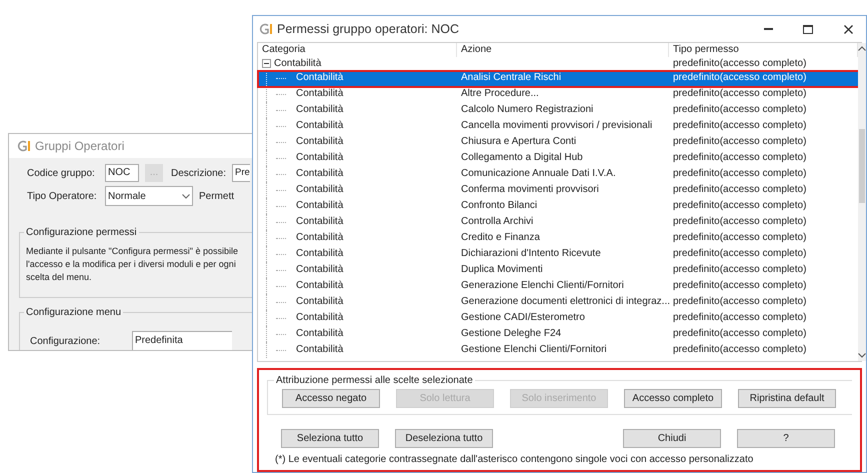  What do you see at coordinates (538, 174) in the screenshot?
I see `table-cell-text: Comunicazione Annuale Dati I.V.A.` at bounding box center [538, 174].